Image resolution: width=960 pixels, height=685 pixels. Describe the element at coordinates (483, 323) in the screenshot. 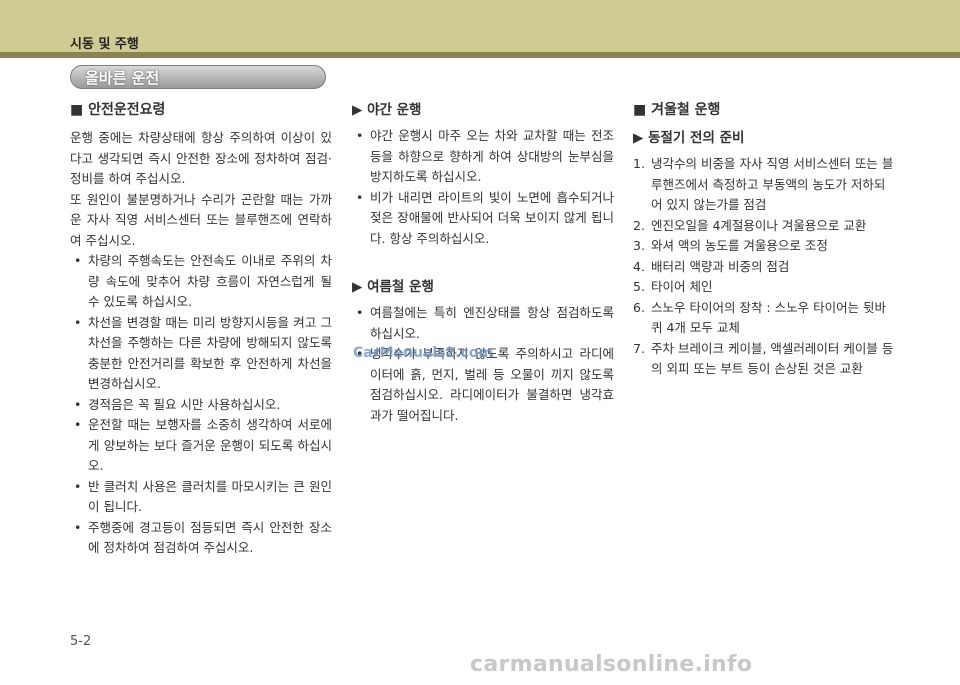

I see `list-item: 여름철에는 특히 엔진상태를 항상 점검하도록 하십시오.` at that location.